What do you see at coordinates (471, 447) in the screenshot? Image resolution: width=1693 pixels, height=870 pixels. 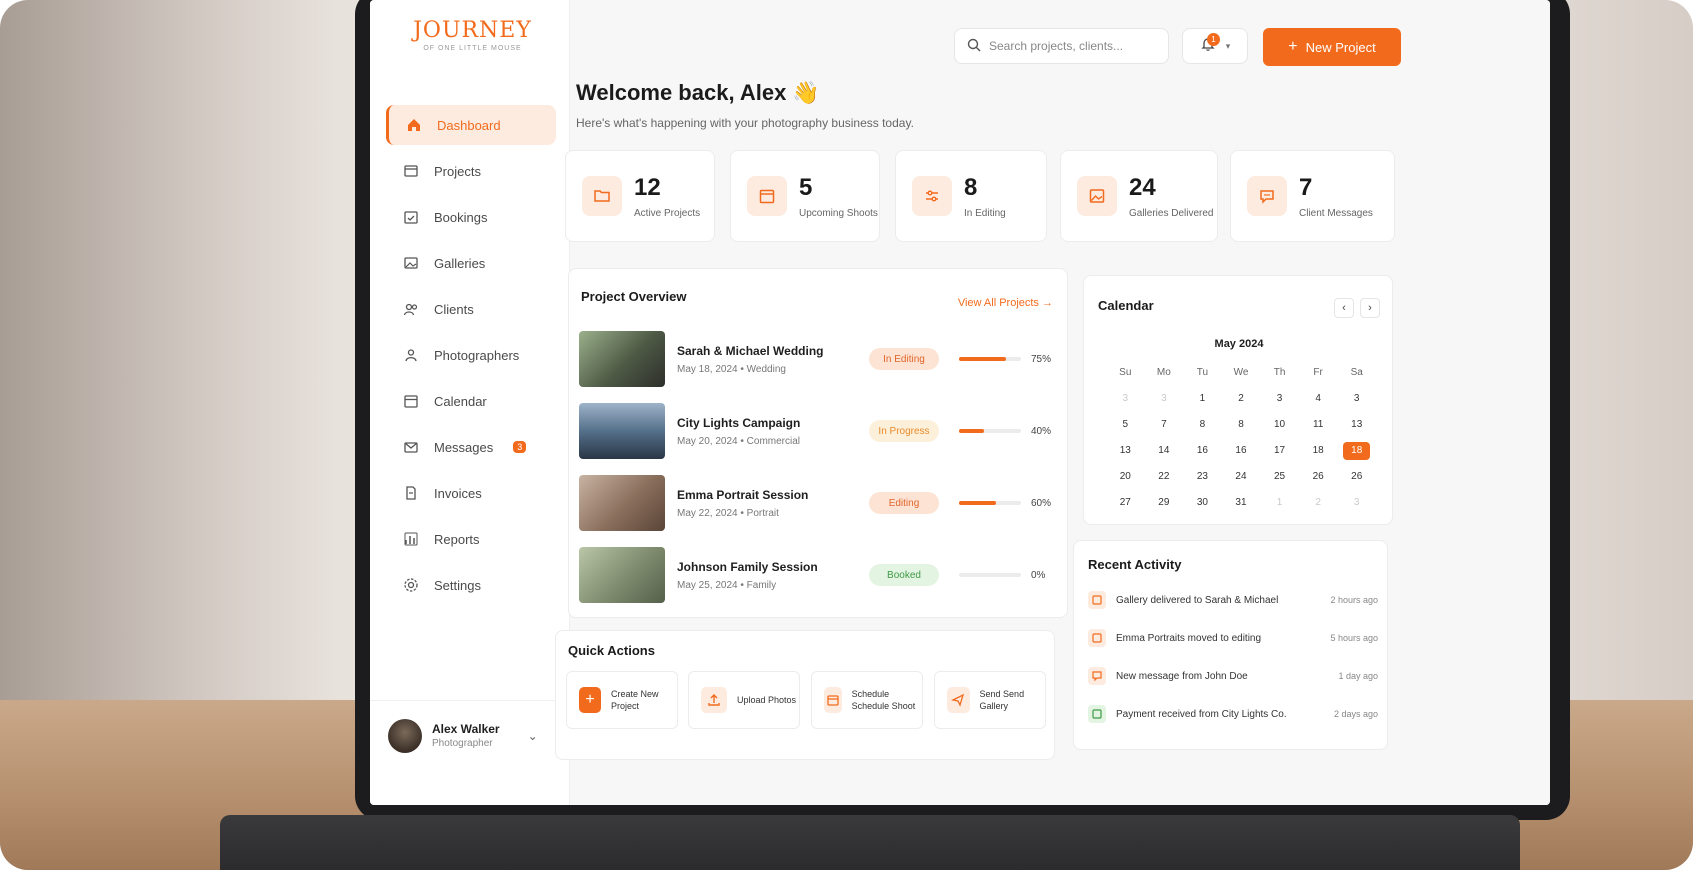 I see `sidebar-item-messages: Messages 3` at bounding box center [471, 447].